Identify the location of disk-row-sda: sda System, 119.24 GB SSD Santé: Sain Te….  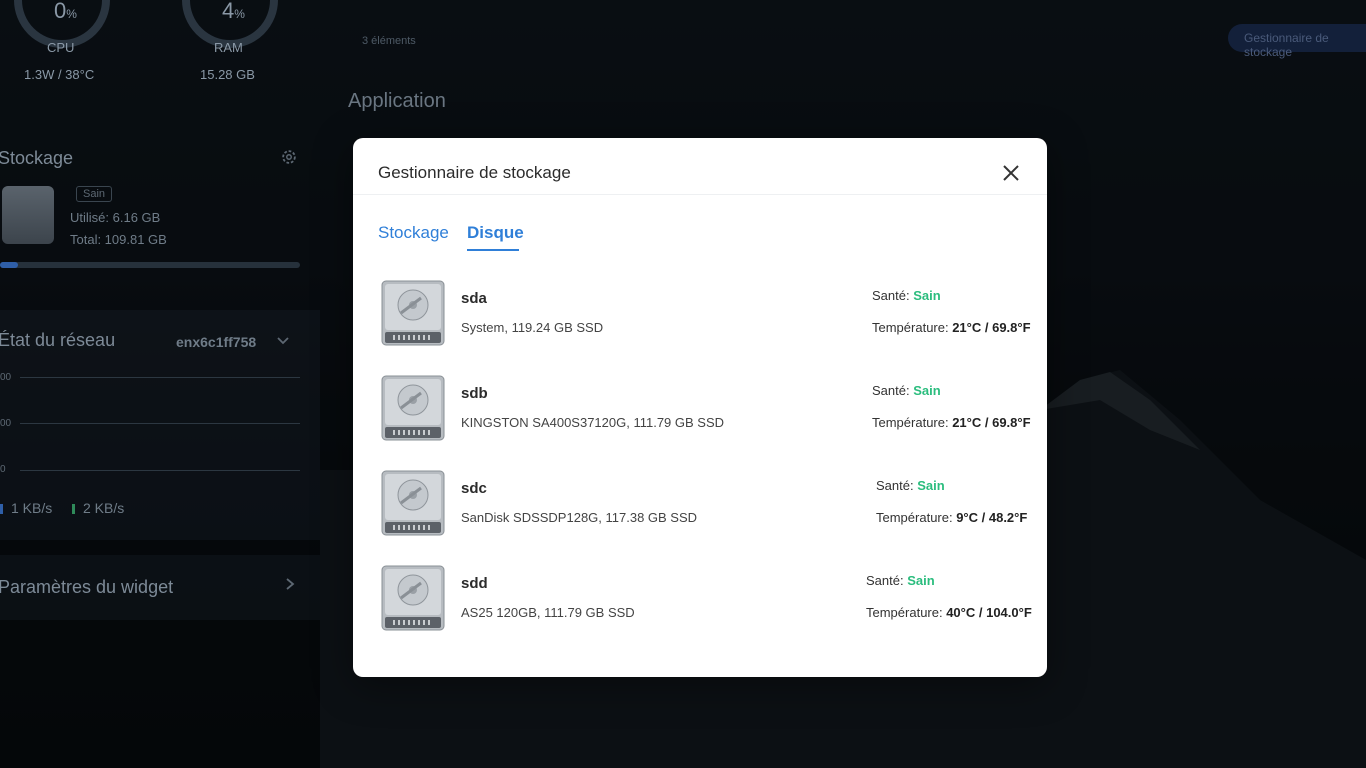
(704, 313).